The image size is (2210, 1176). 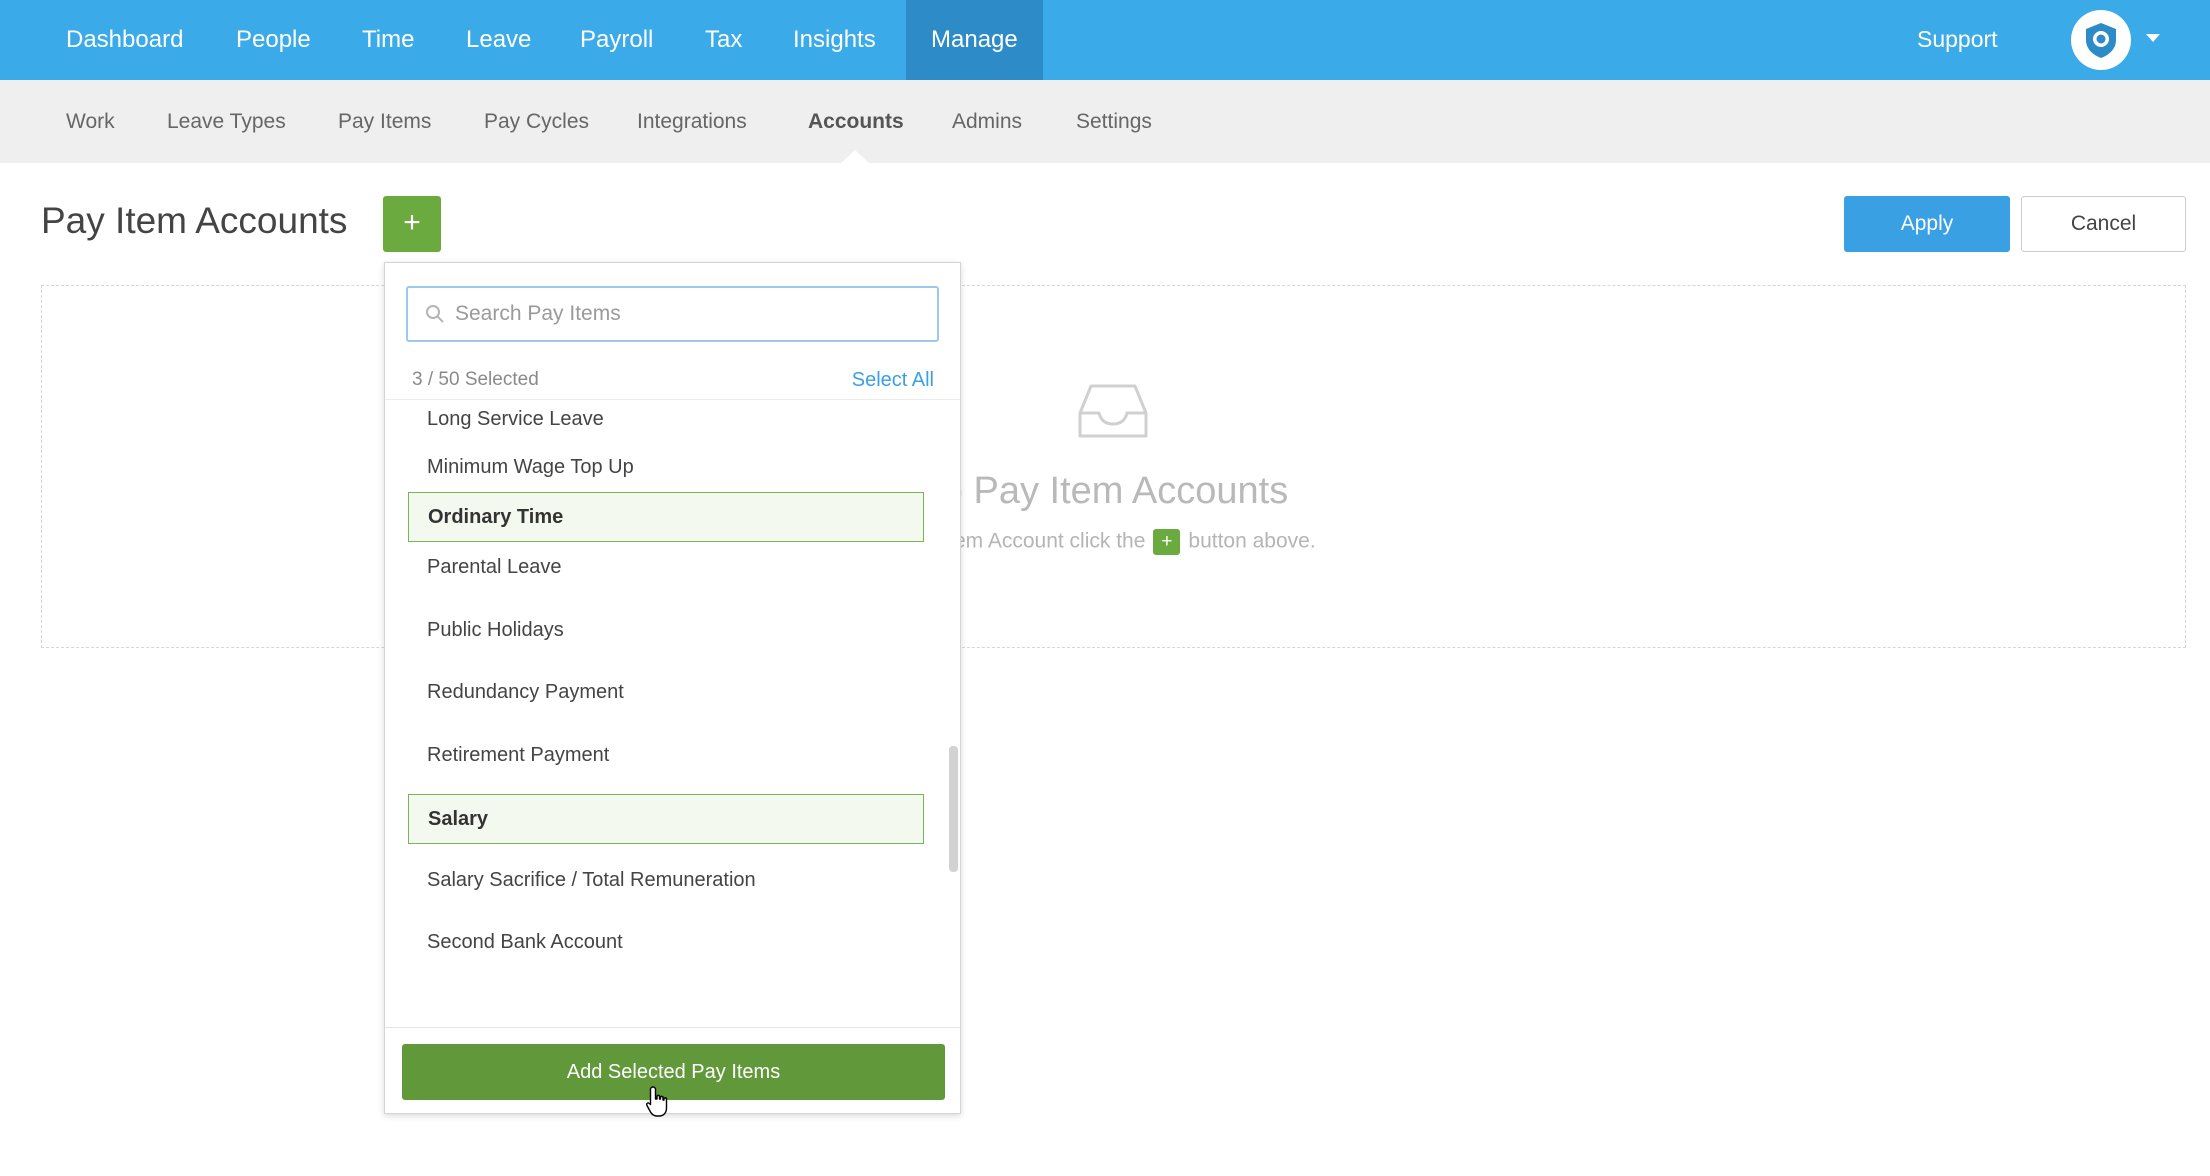 What do you see at coordinates (666, 467) in the screenshot?
I see `list-item-minimum-wage-top-up: Minimum Wage Top Up` at bounding box center [666, 467].